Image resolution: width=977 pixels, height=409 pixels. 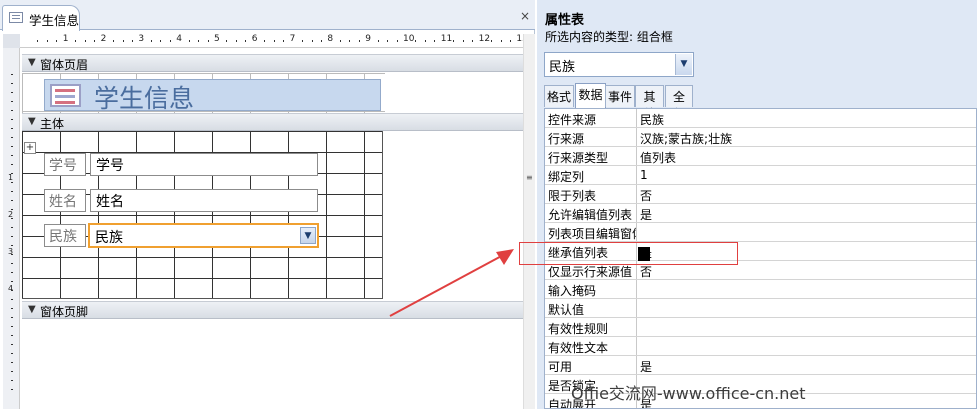 What do you see at coordinates (644, 254) in the screenshot?
I see `text-cursor` at bounding box center [644, 254].